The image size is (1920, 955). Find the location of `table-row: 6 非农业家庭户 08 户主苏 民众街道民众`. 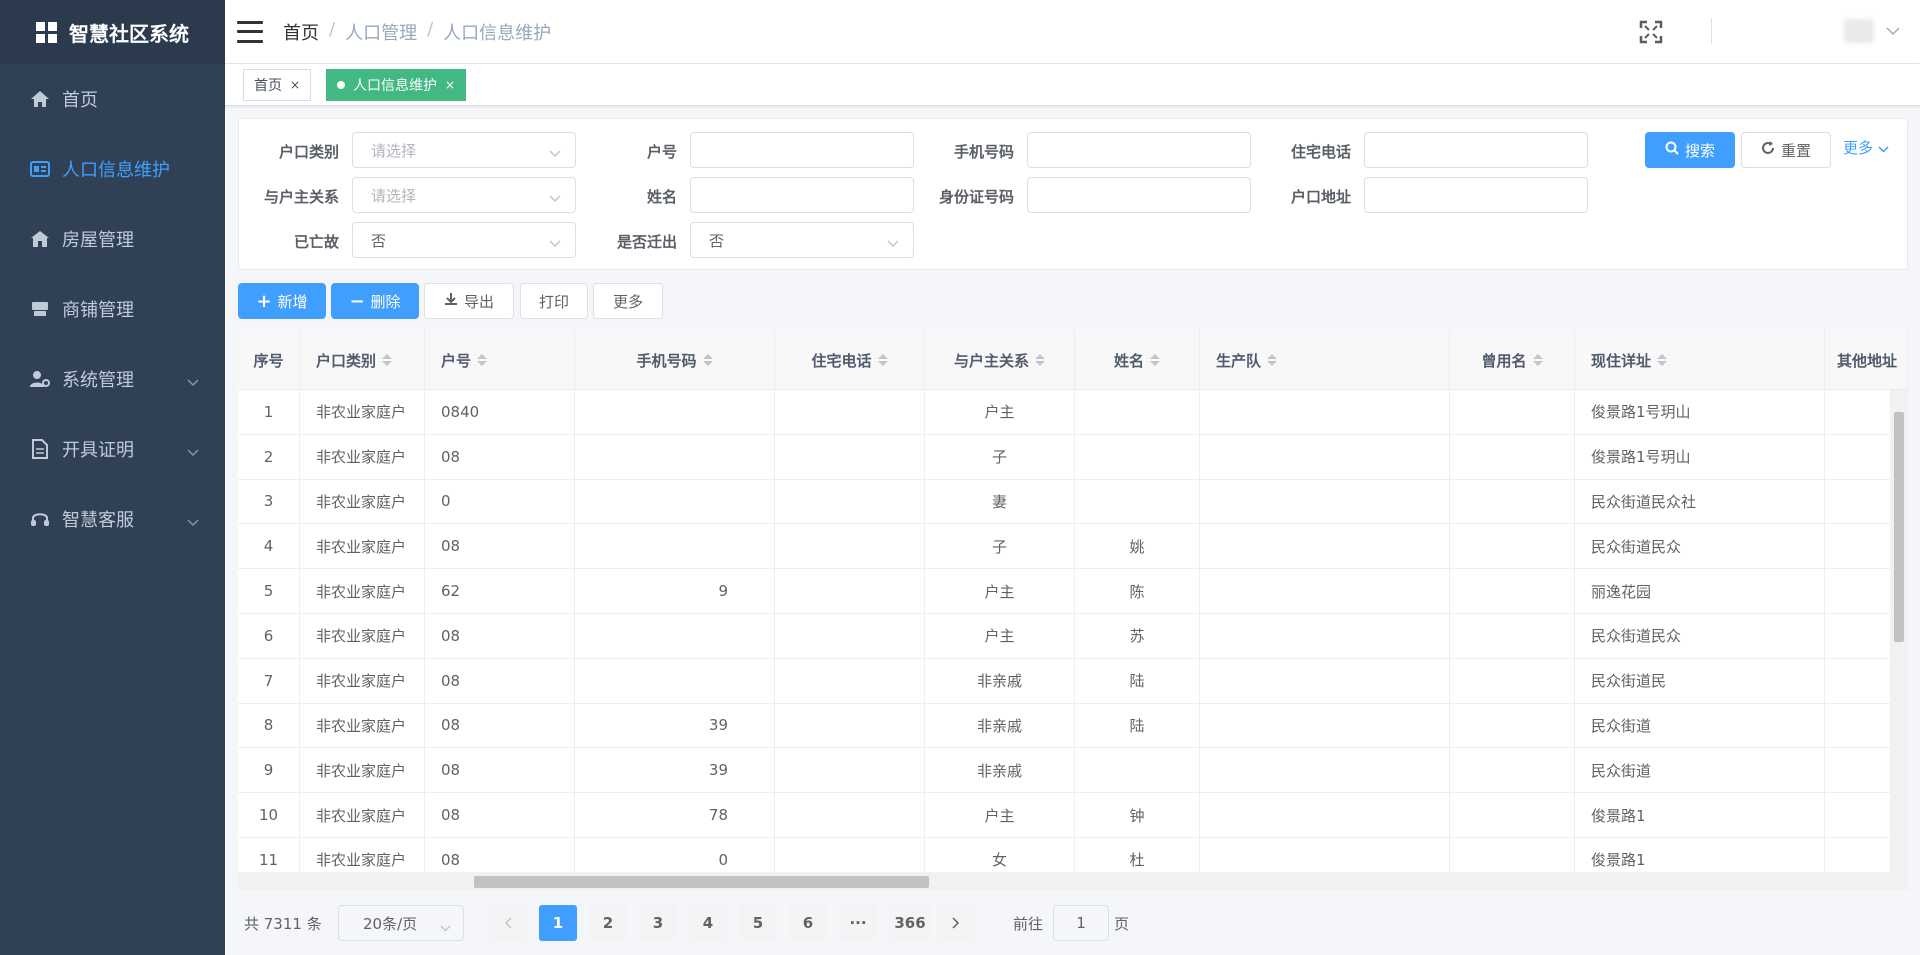

table-row: 6 非农业家庭户 08 户主苏 民众街道民众 is located at coordinates (1073, 636).